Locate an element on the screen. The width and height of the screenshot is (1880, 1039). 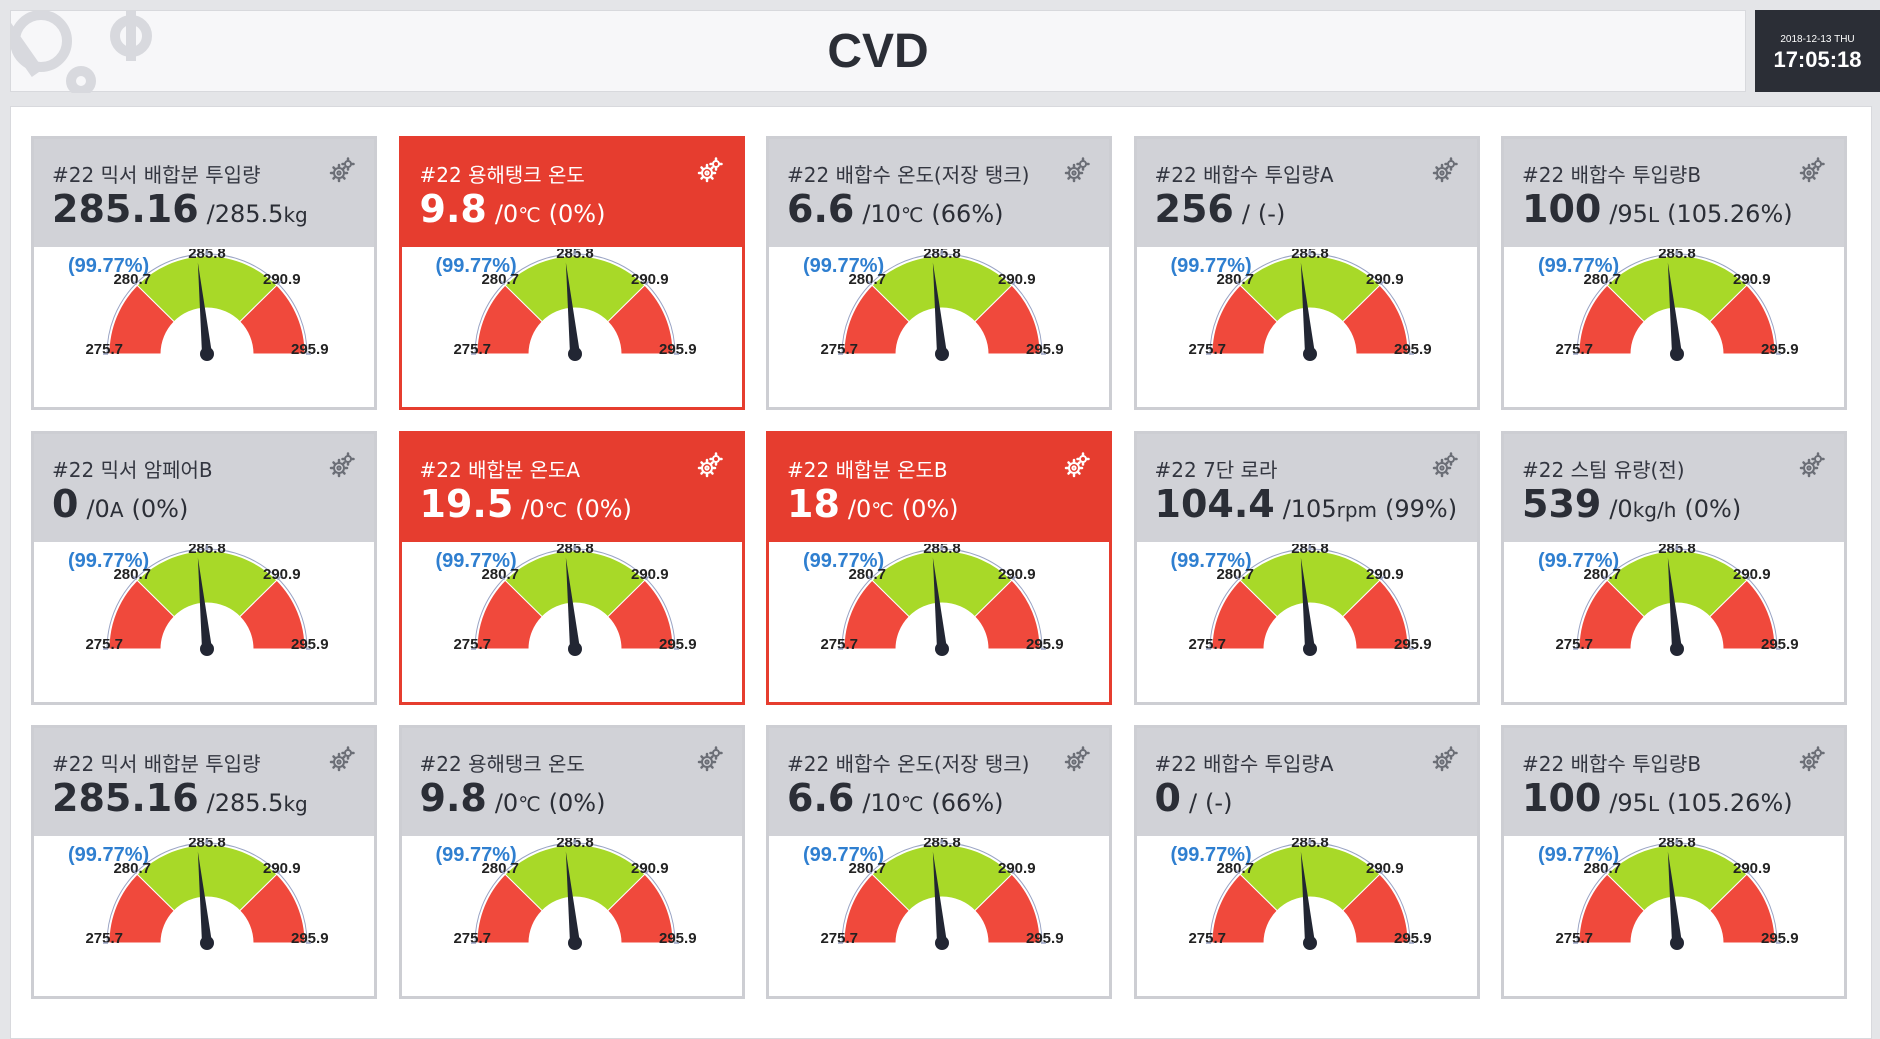
clock-time: 17:05:18 is located at coordinates (1817, 59).